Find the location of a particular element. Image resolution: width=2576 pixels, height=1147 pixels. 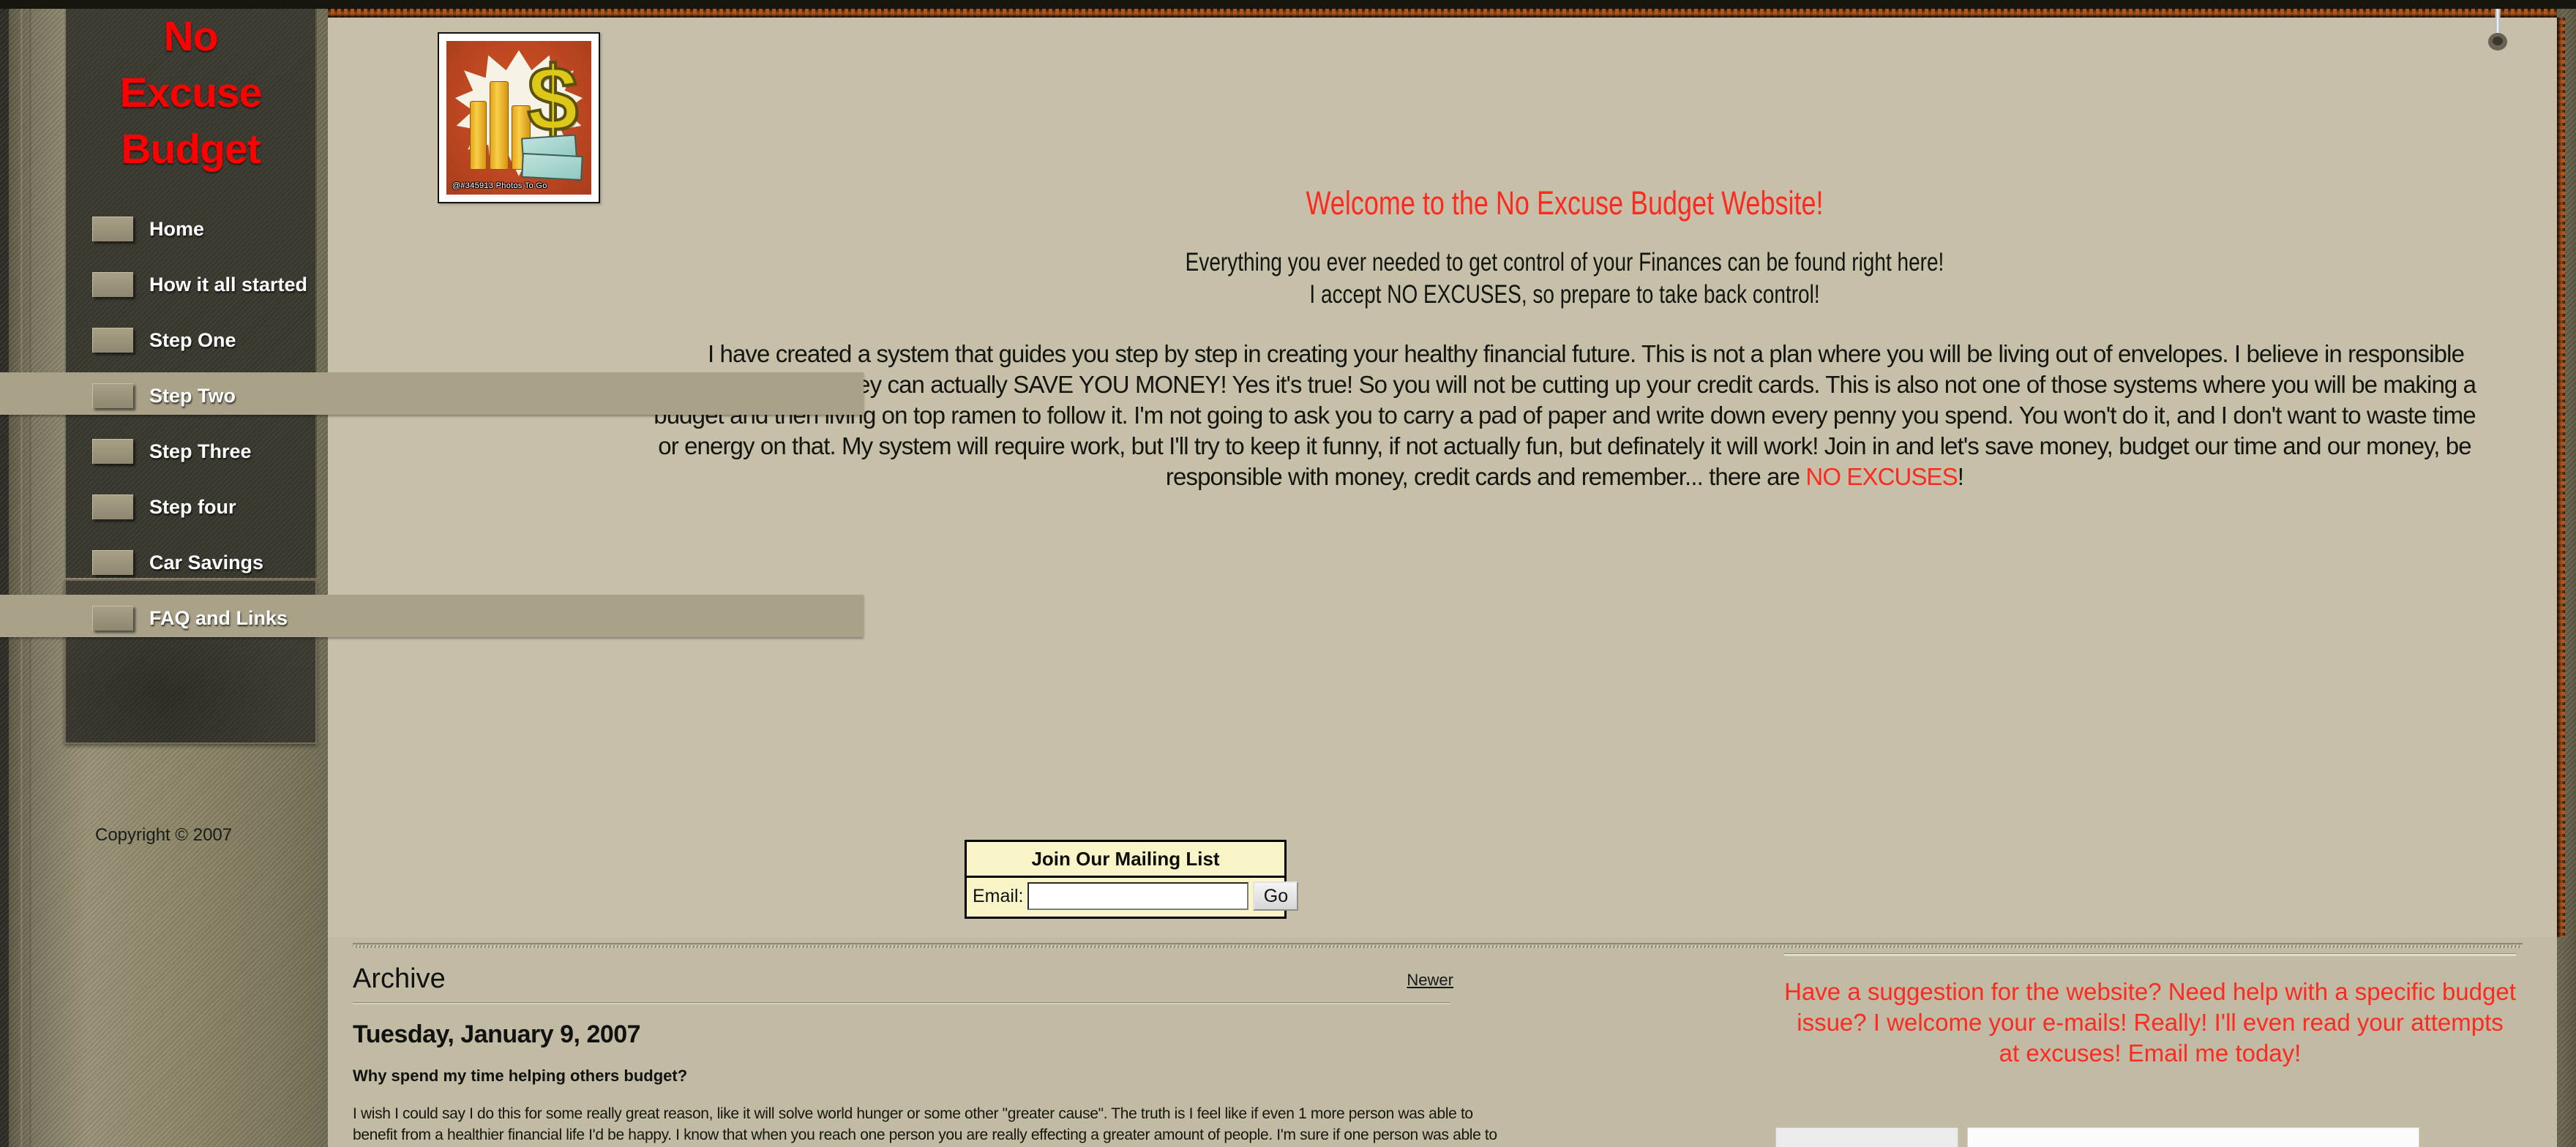

sidebar-item-step-two: Step Two is located at coordinates (432, 396).